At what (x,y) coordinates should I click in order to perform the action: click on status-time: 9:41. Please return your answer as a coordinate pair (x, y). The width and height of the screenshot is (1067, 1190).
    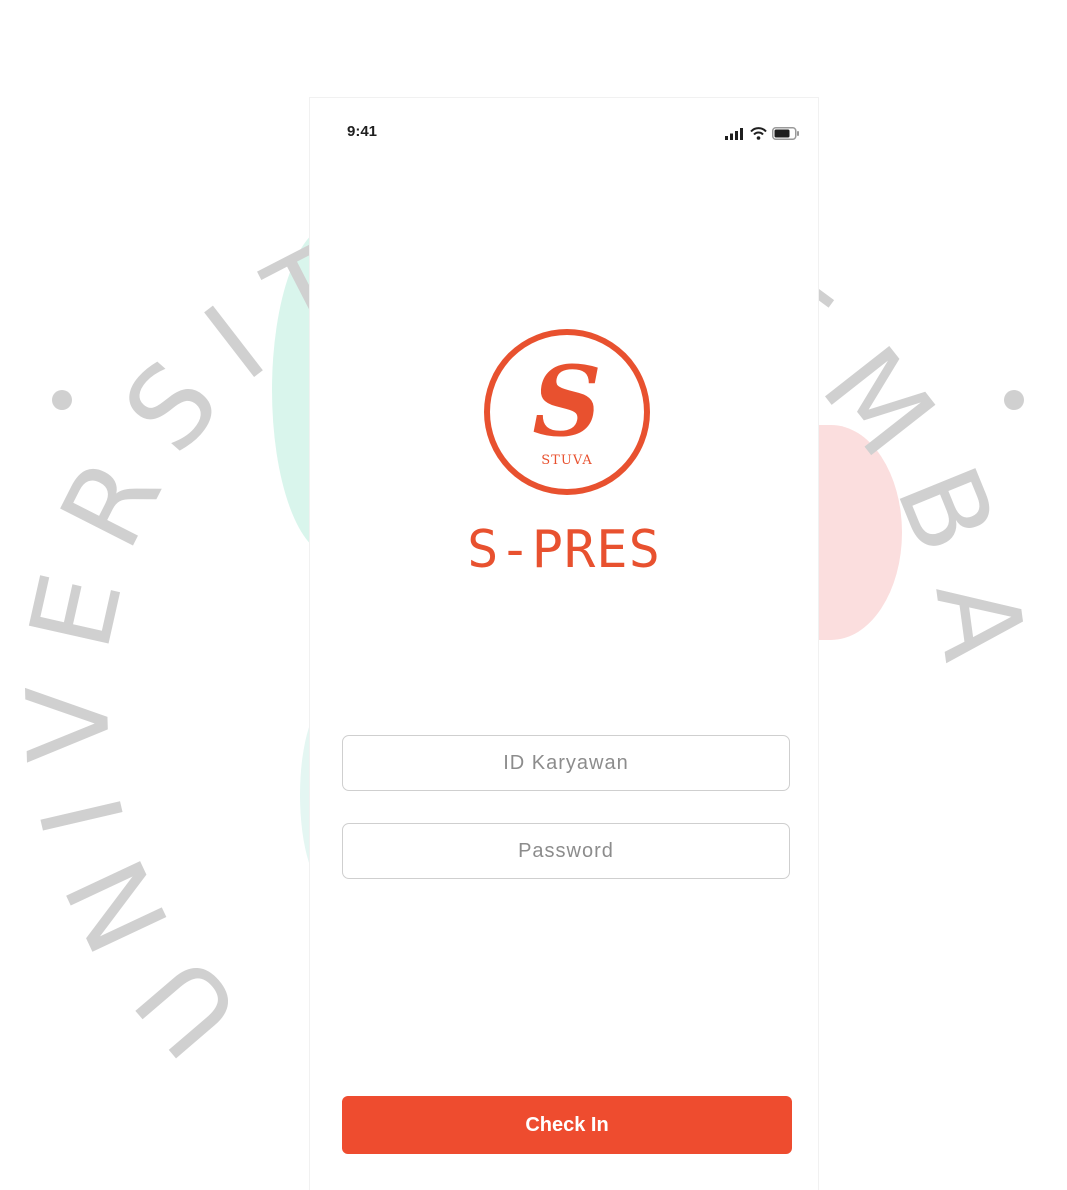
    Looking at the image, I should click on (362, 131).